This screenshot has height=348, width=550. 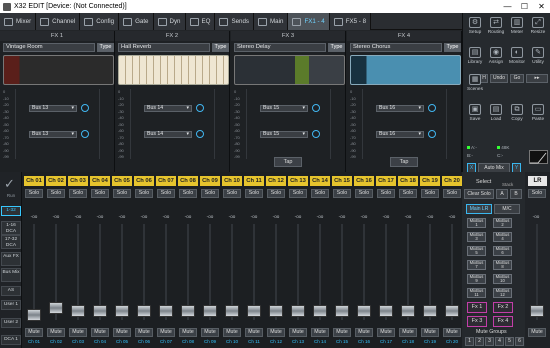 I want to click on fx-preset-select: Hall Reverb, so click(x=164, y=47).